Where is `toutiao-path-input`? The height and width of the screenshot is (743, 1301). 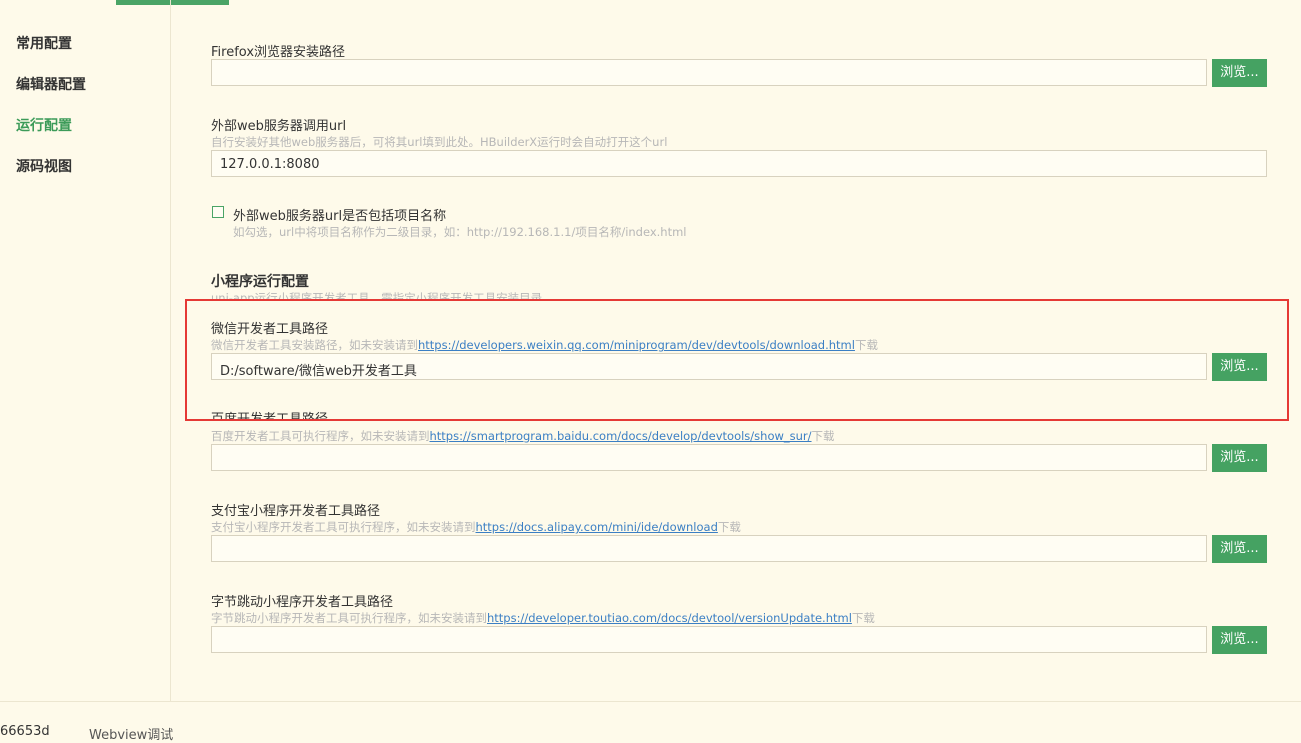 toutiao-path-input is located at coordinates (709, 639).